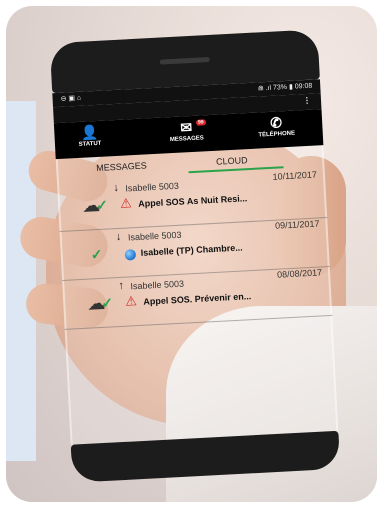 This screenshot has width=383, height=508. I want to click on speaker-grille, so click(184, 60).